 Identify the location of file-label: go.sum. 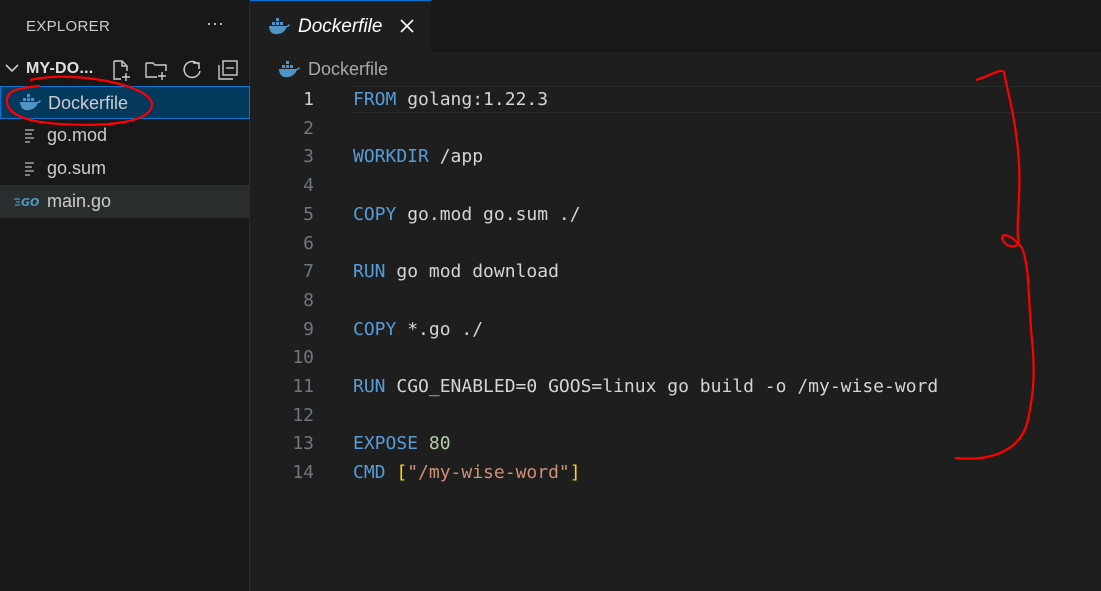
(77, 168).